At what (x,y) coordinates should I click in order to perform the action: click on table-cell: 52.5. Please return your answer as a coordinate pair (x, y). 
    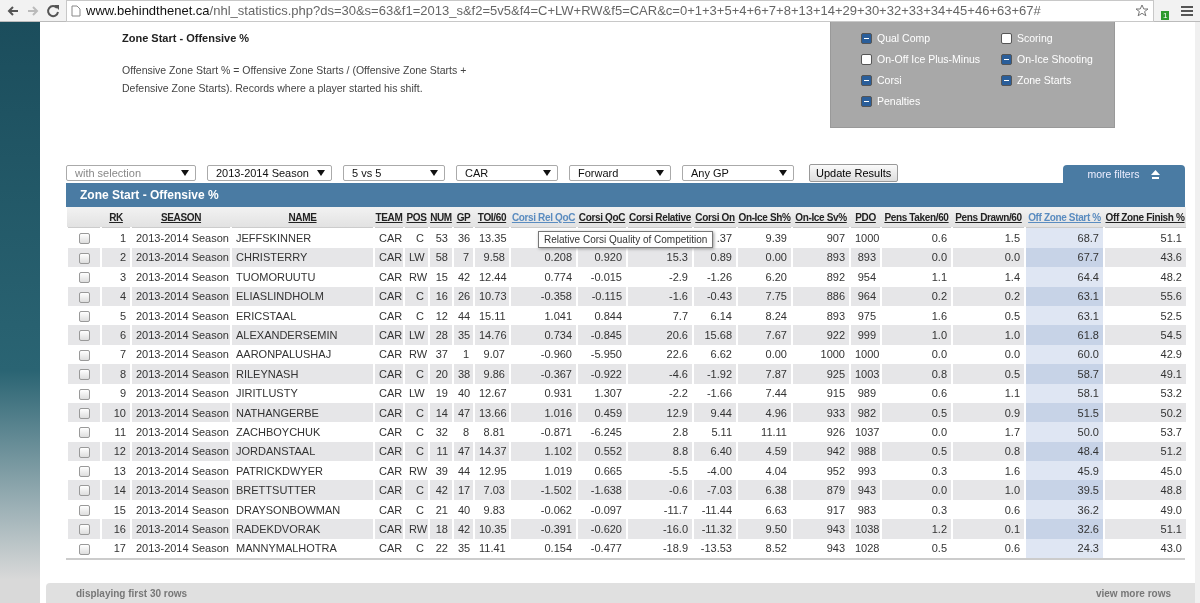
    Looking at the image, I should click on (1145, 315).